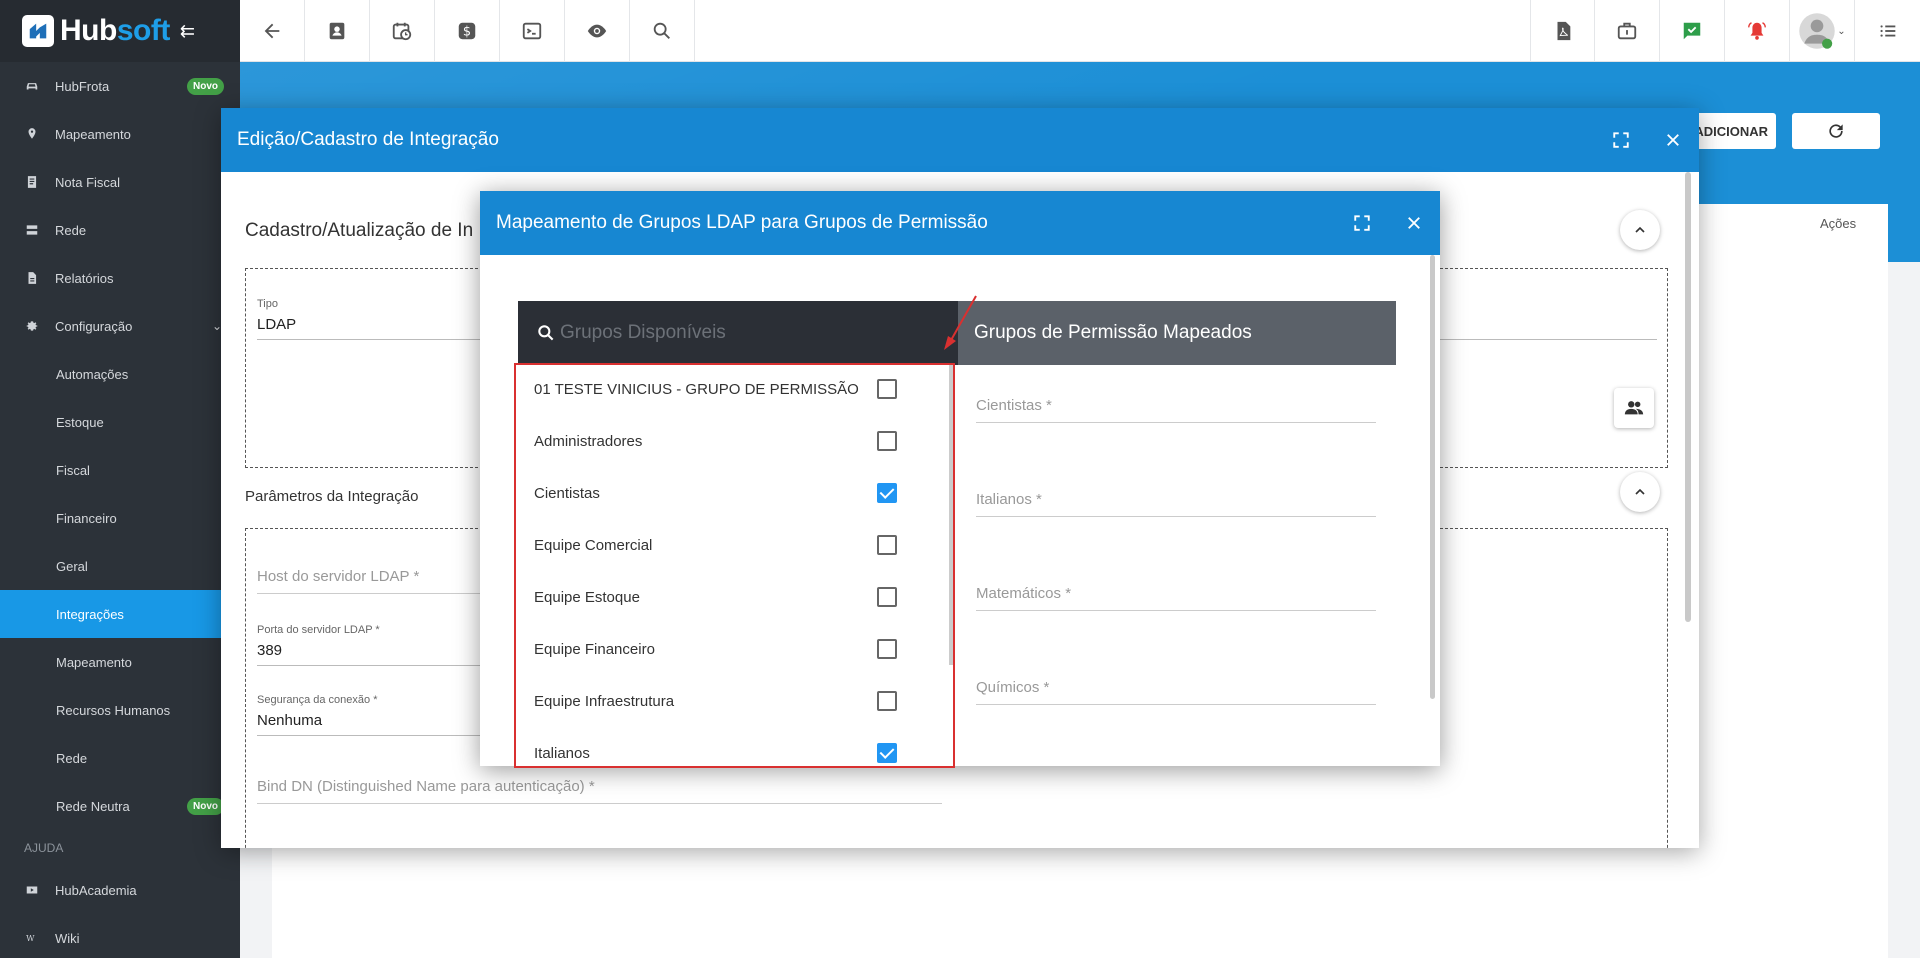 The image size is (1920, 958). I want to click on view-button, so click(597, 31).